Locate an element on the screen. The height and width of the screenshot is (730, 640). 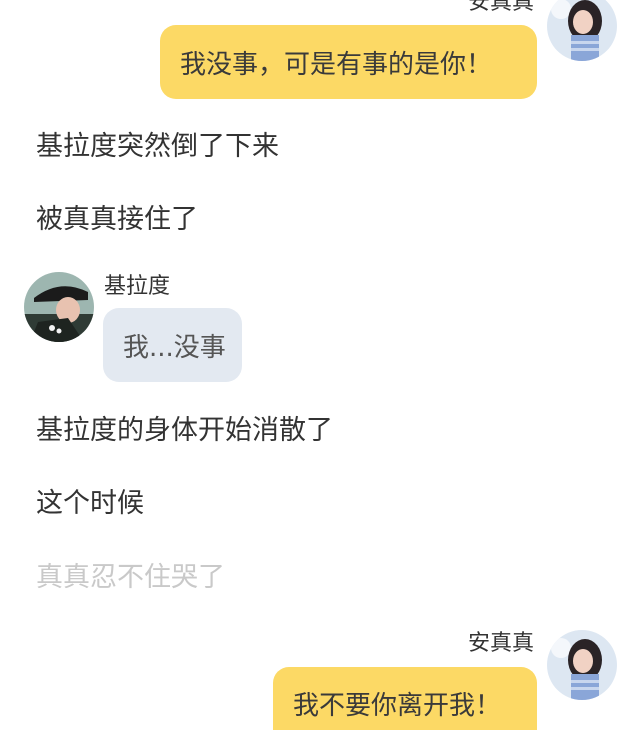
narration-text: 被真真接住了 is located at coordinates (117, 219).